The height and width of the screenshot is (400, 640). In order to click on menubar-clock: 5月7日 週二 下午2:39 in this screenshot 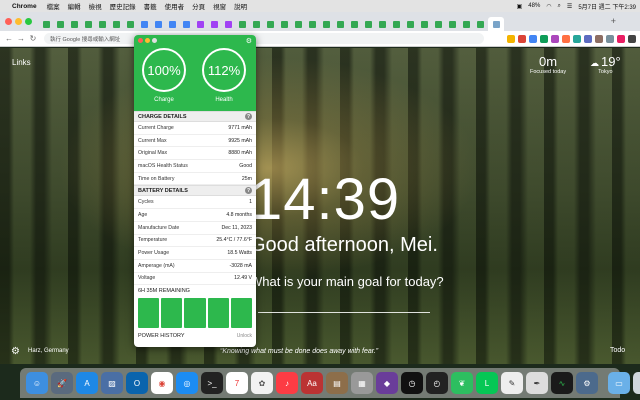, I will do `click(607, 6)`.